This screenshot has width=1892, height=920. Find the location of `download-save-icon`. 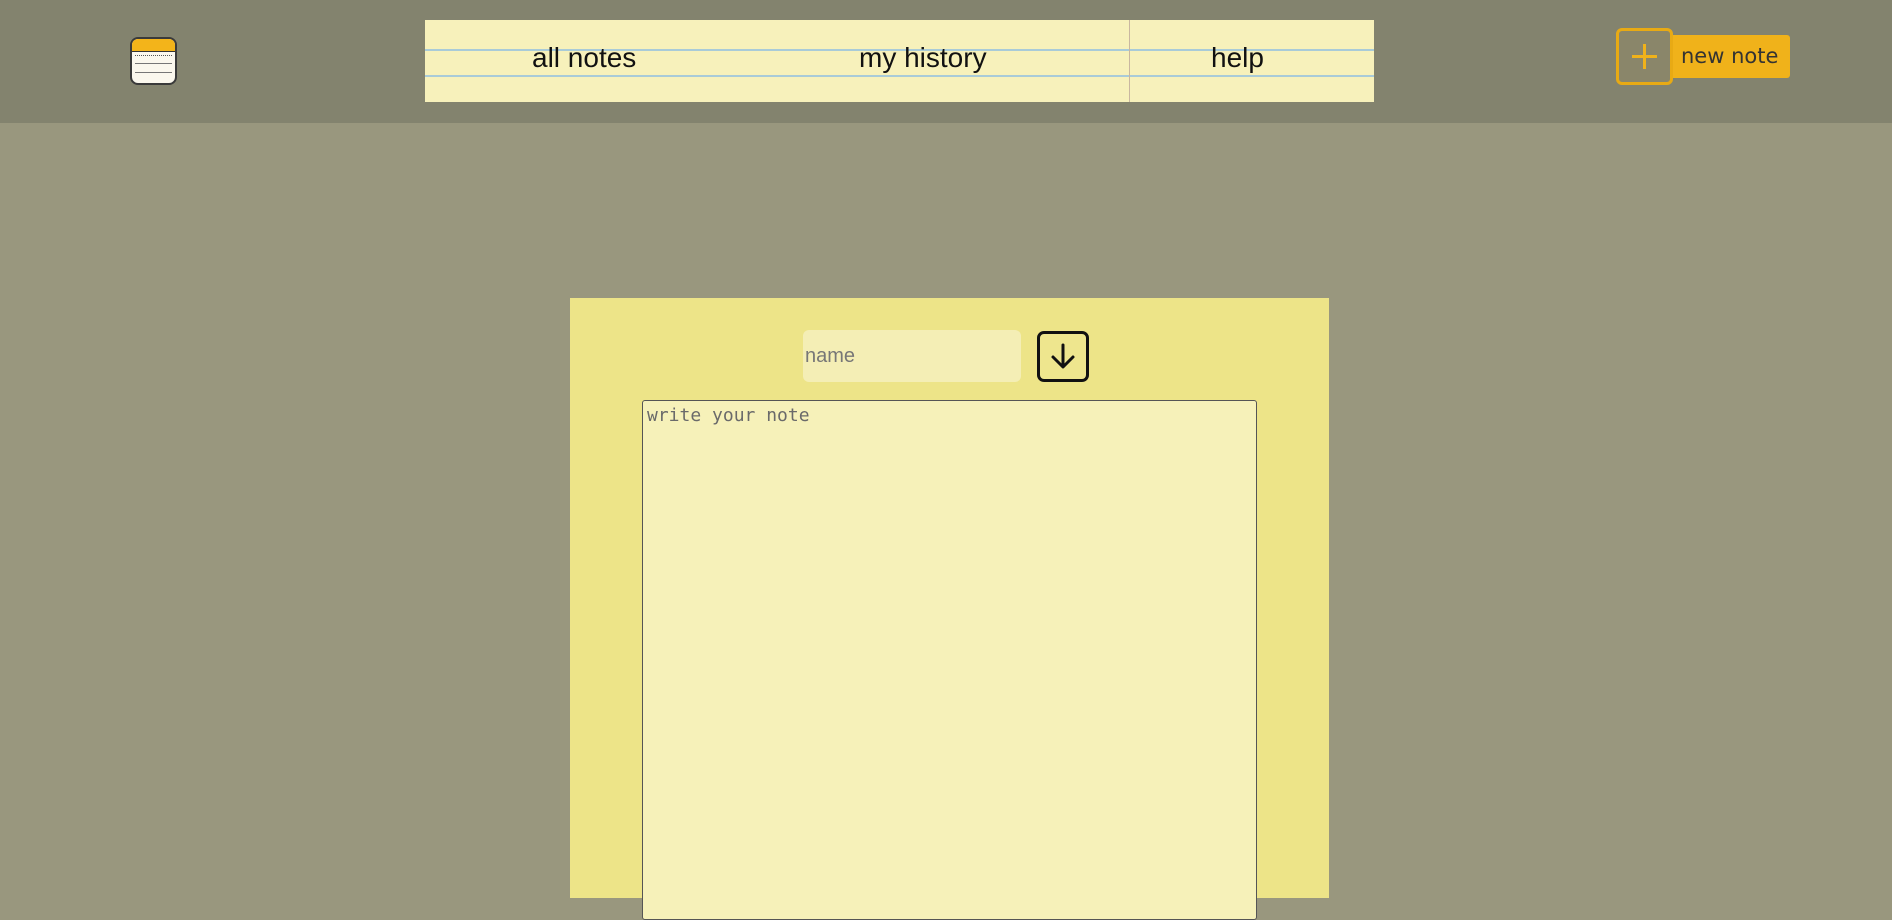

download-save-icon is located at coordinates (1063, 355).